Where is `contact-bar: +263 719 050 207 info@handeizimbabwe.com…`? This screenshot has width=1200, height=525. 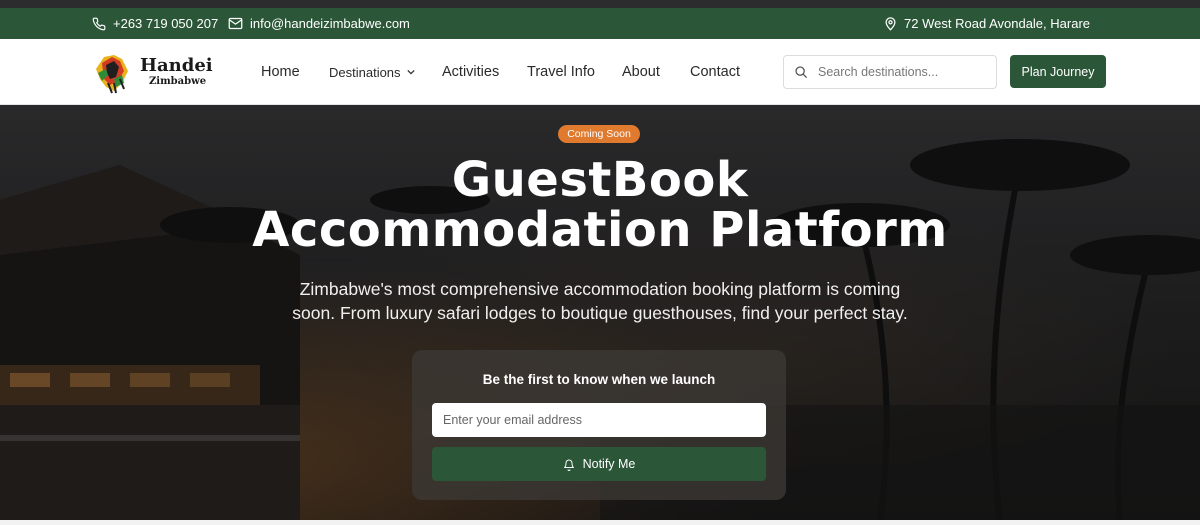 contact-bar: +263 719 050 207 info@handeizimbabwe.com… is located at coordinates (600, 23).